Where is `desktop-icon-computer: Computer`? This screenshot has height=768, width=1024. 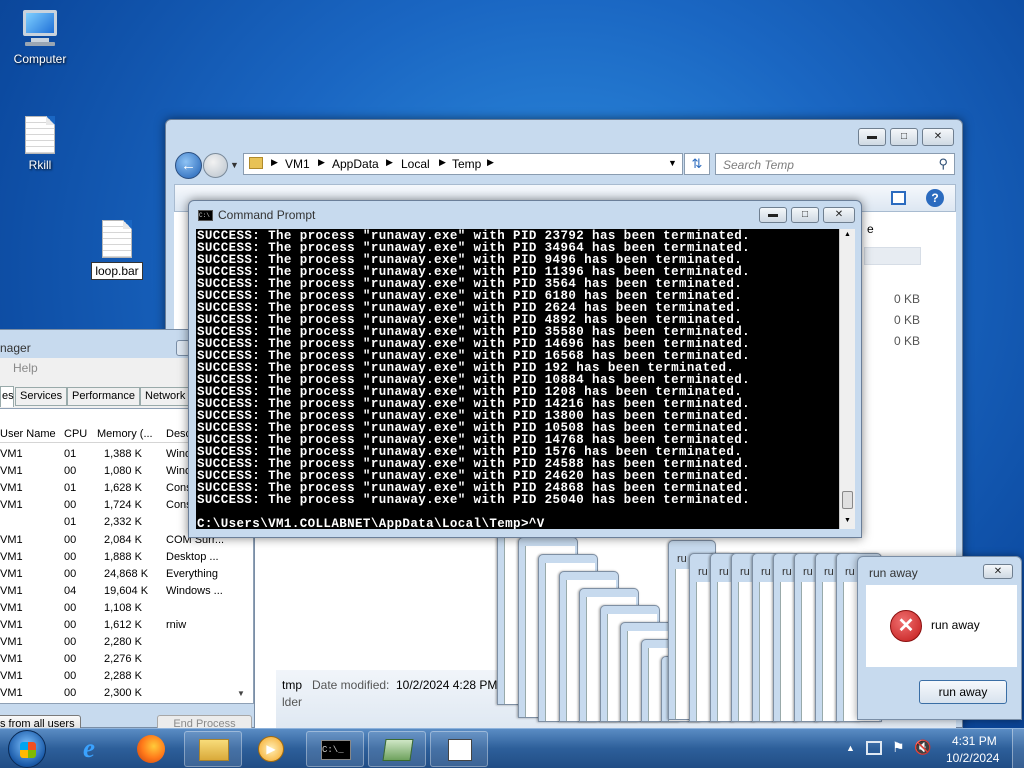
desktop-icon-computer: Computer is located at coordinates (40, 37).